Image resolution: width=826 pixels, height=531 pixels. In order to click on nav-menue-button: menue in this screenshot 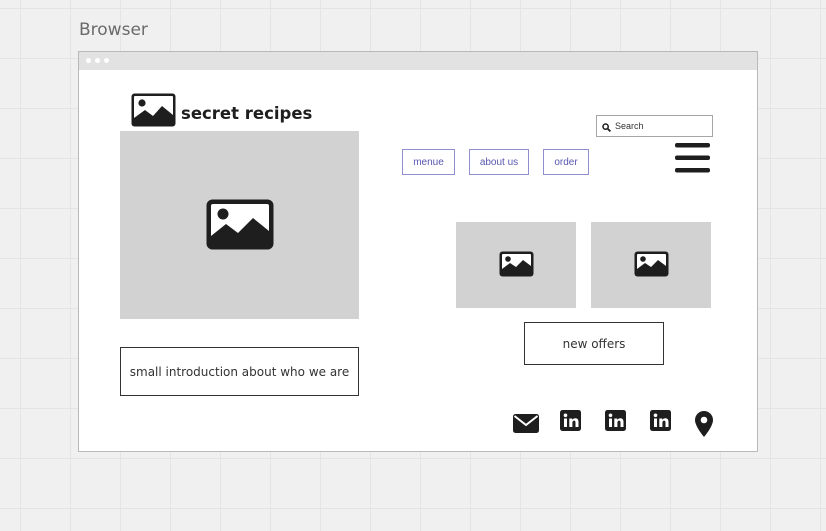, I will do `click(428, 162)`.